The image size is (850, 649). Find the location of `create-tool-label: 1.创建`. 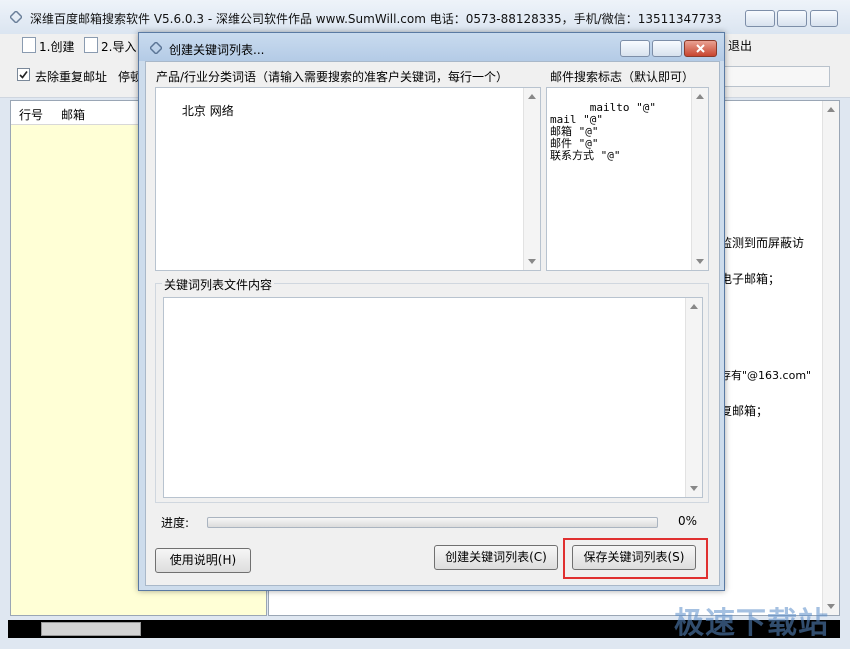

create-tool-label: 1.创建 is located at coordinates (57, 47).